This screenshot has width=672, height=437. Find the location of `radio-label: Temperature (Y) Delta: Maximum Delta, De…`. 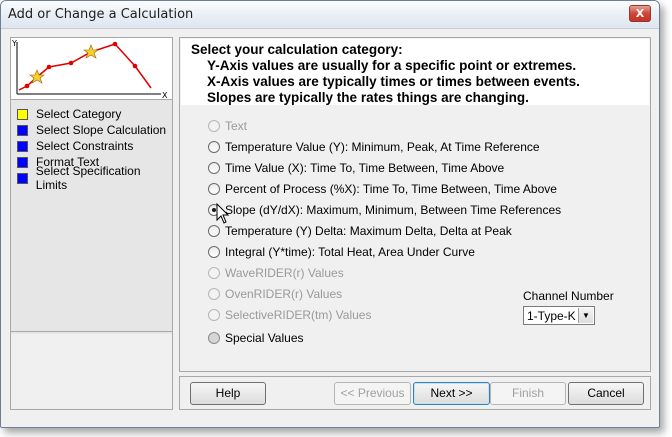

radio-label: Temperature (Y) Delta: Maximum Delta, De… is located at coordinates (368, 231).